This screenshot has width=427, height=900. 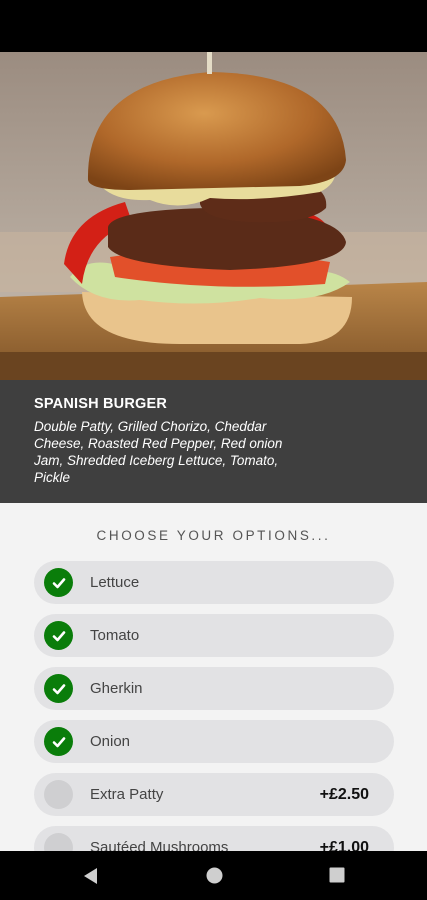 I want to click on status-bar, so click(x=213, y=26).